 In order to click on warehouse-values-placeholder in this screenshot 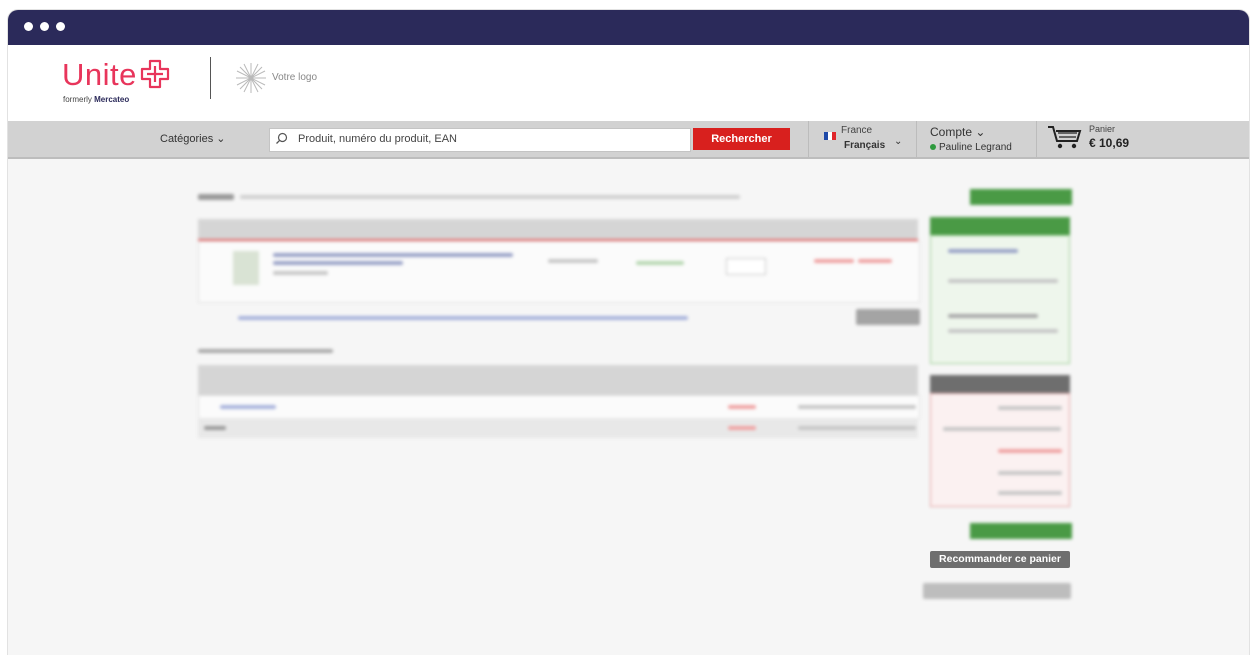, I will do `click(857, 407)`.